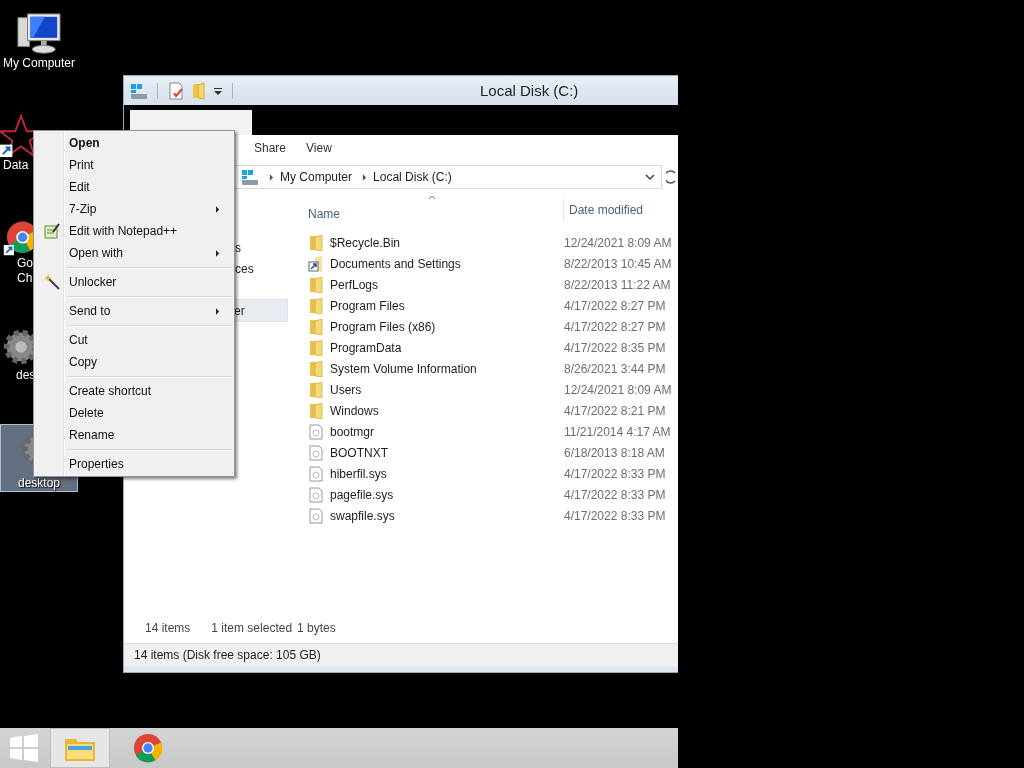 The height and width of the screenshot is (768, 1024). Describe the element at coordinates (447, 242) in the screenshot. I see `file-name: $Recycle.Bin` at that location.